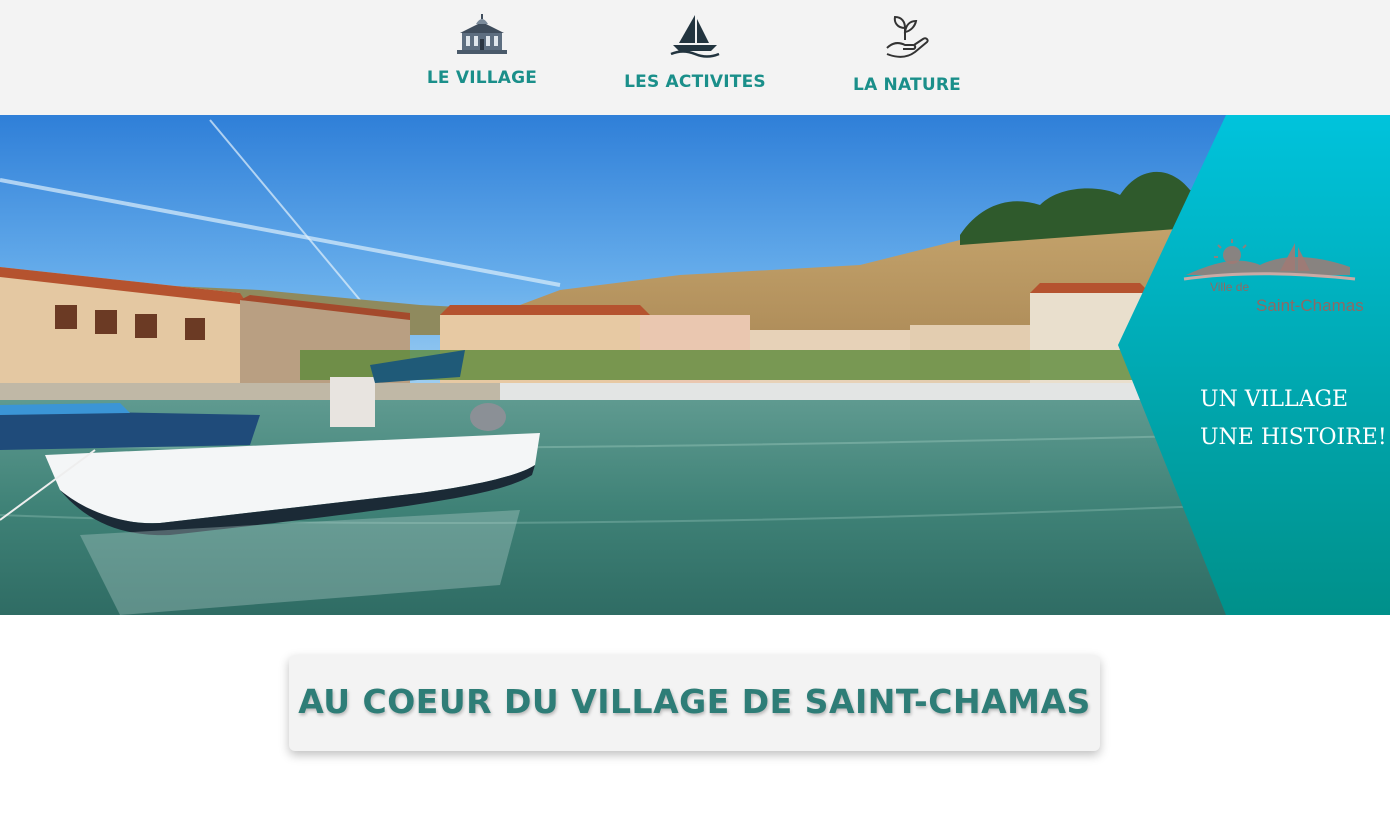 This screenshot has height=816, width=1390. I want to click on nav-item-la-nature: LA NATURE, so click(907, 57).